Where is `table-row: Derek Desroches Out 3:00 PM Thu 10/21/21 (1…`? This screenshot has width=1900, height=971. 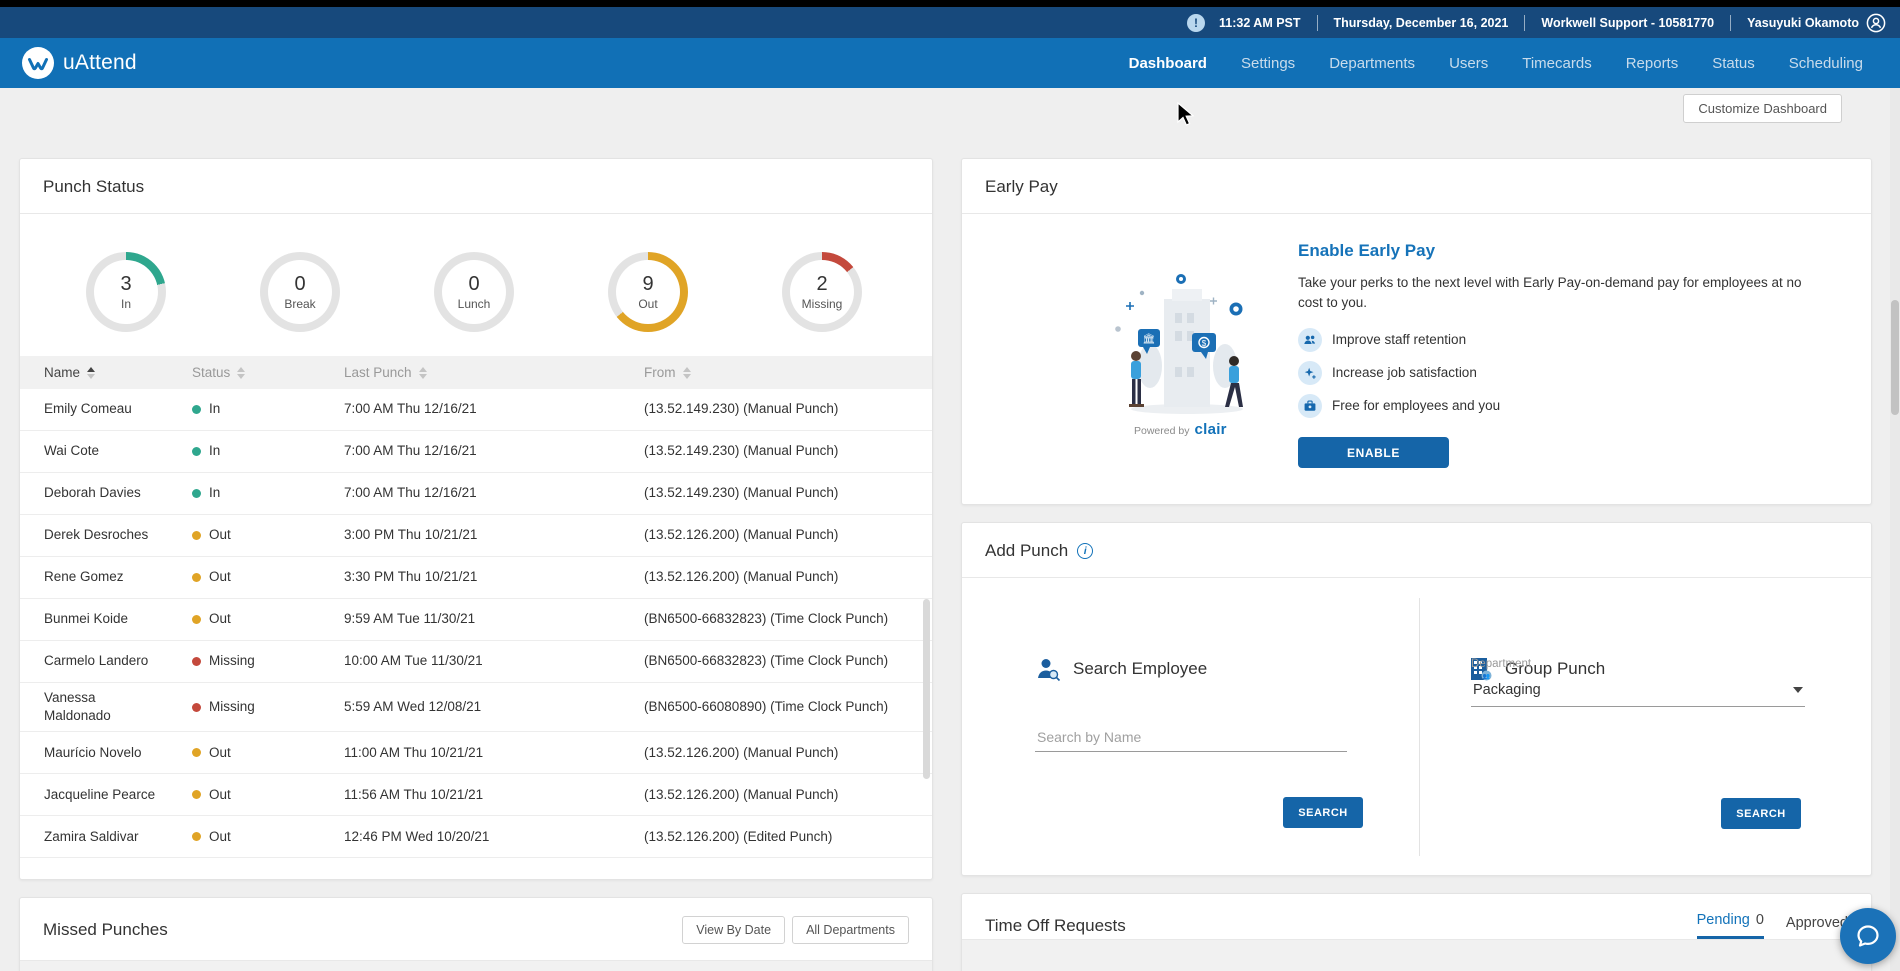
table-row: Derek Desroches Out 3:00 PM Thu 10/21/21 (1… is located at coordinates (476, 536).